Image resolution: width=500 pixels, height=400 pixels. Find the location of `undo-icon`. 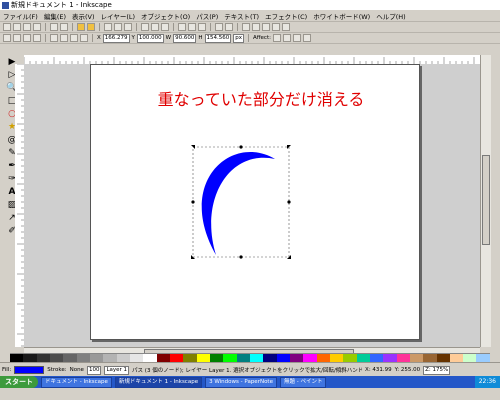

undo-icon is located at coordinates (81, 27).